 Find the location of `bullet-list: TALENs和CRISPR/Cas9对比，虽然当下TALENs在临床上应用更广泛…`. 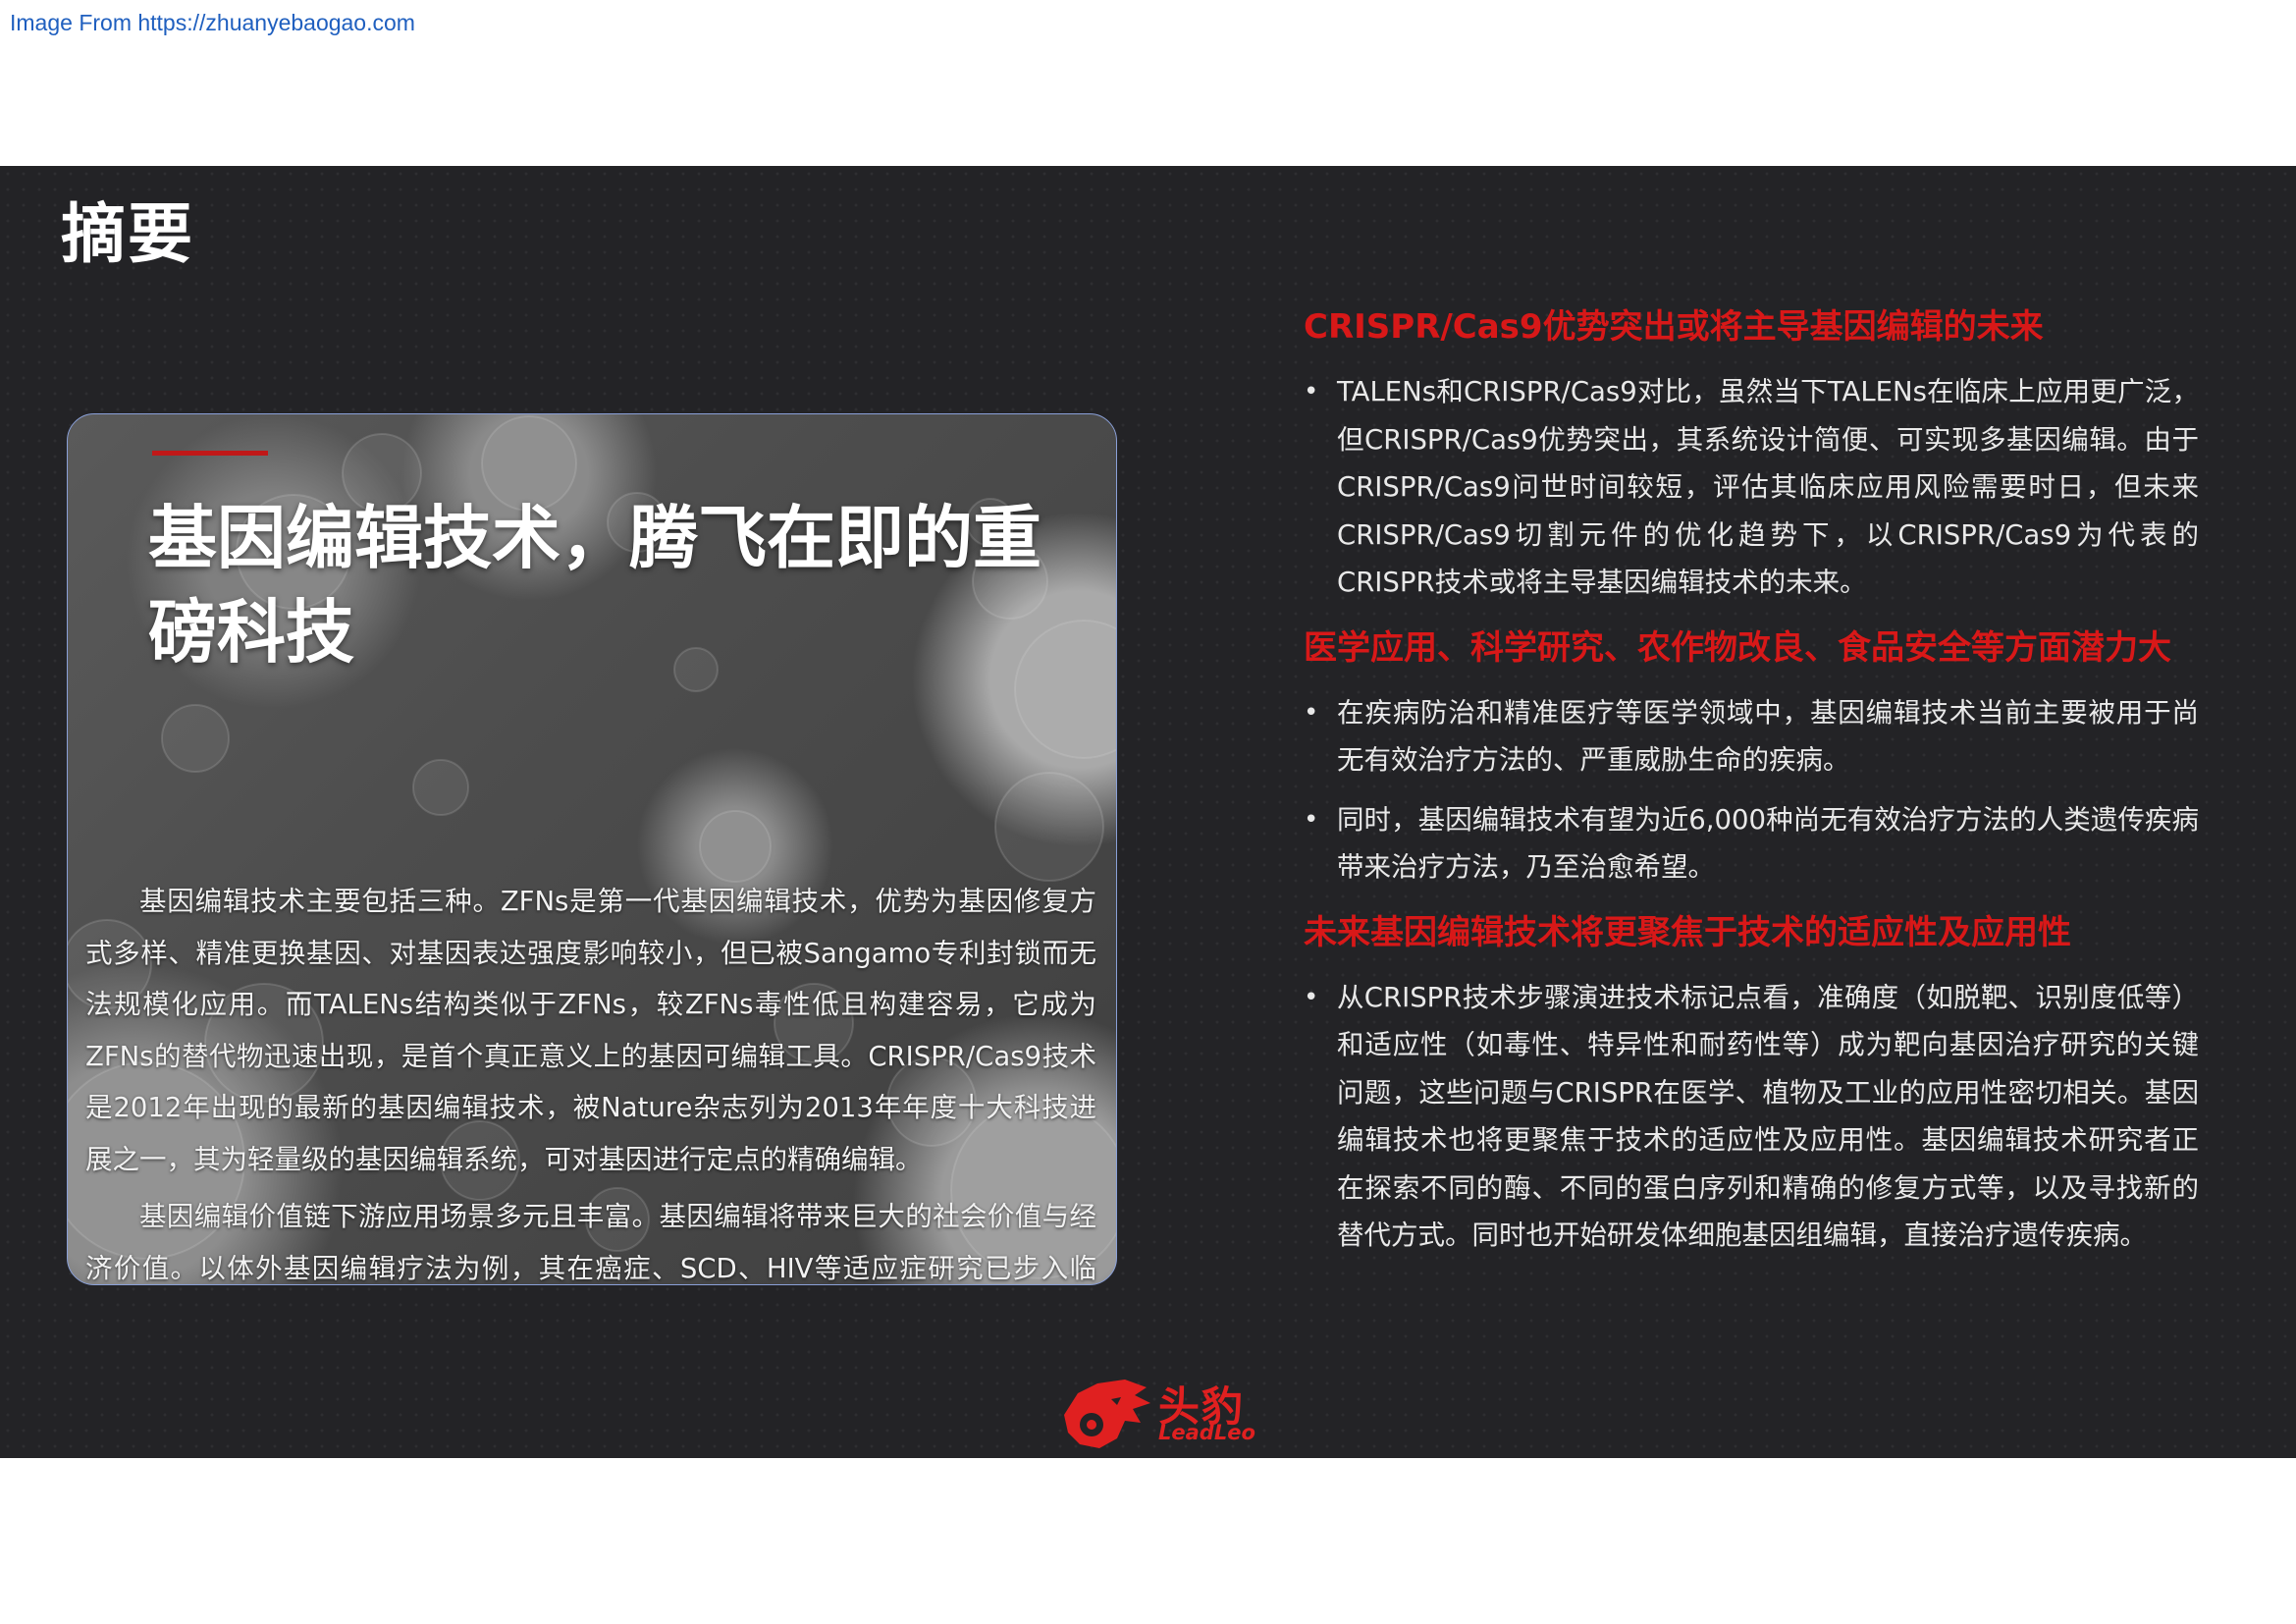

bullet-list: TALENs和CRISPR/Cas9对比，虽然当下TALENs在临床上应用更广泛… is located at coordinates (1751, 487).